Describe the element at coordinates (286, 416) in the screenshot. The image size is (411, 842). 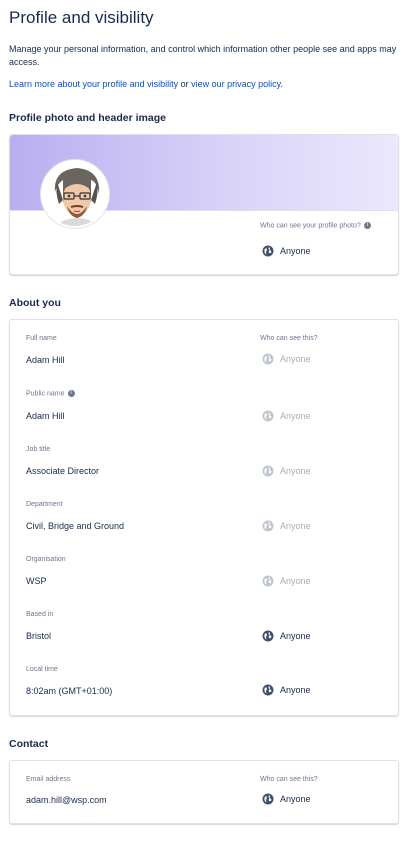
I see `public-name-visibility: Anyone` at that location.